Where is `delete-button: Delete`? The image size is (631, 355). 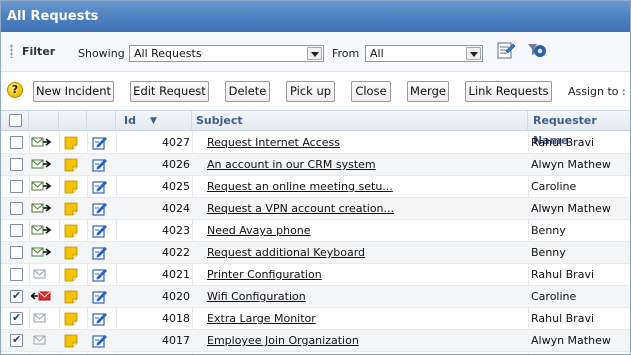 delete-button: Delete is located at coordinates (247, 91).